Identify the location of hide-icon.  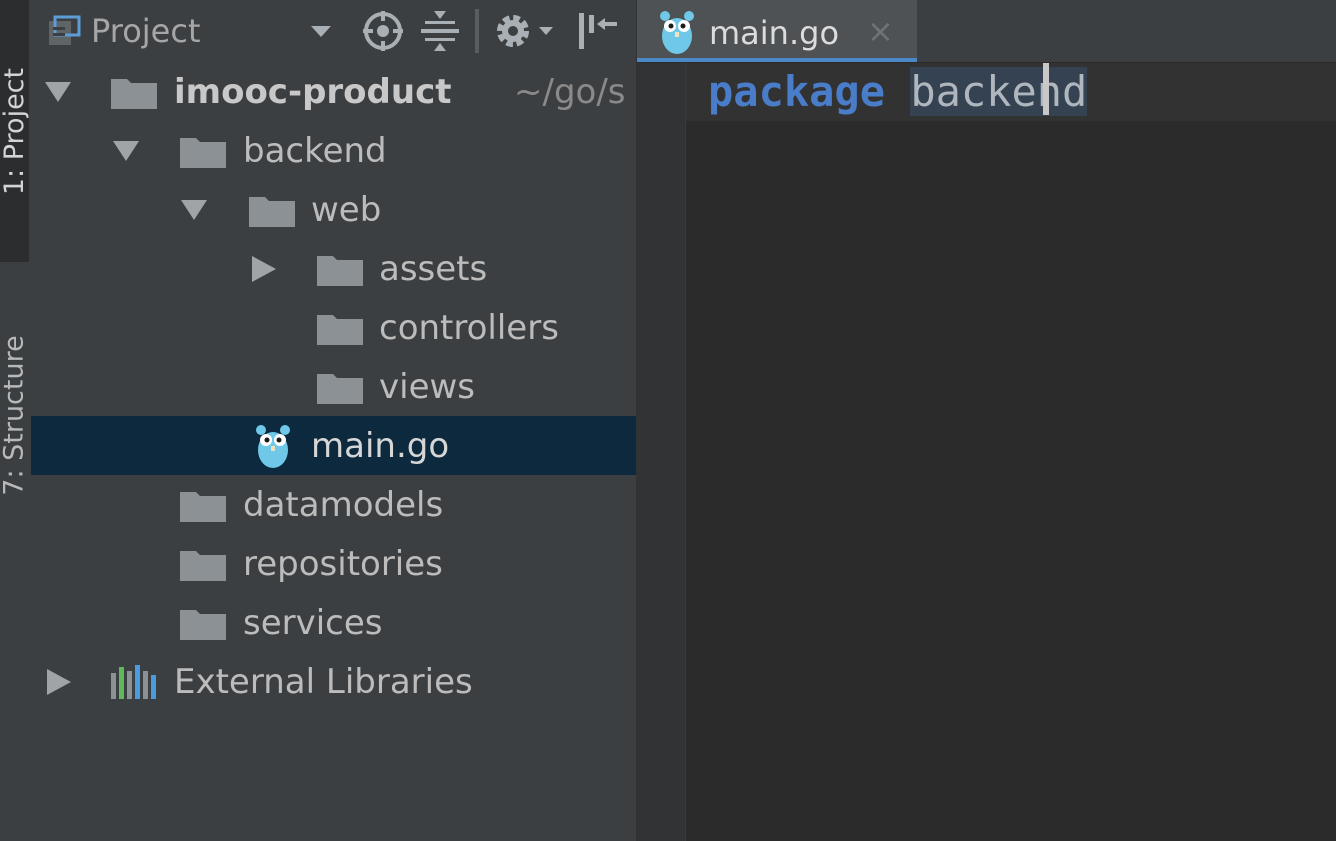
(598, 31).